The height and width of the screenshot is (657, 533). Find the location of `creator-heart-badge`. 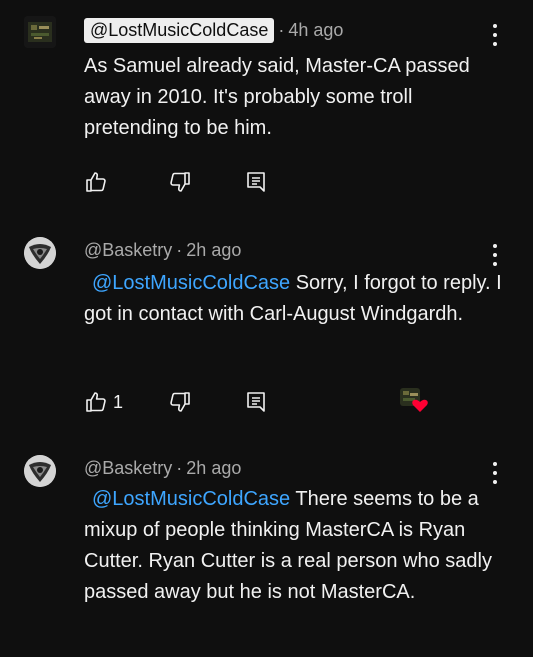

creator-heart-badge is located at coordinates (415, 401).